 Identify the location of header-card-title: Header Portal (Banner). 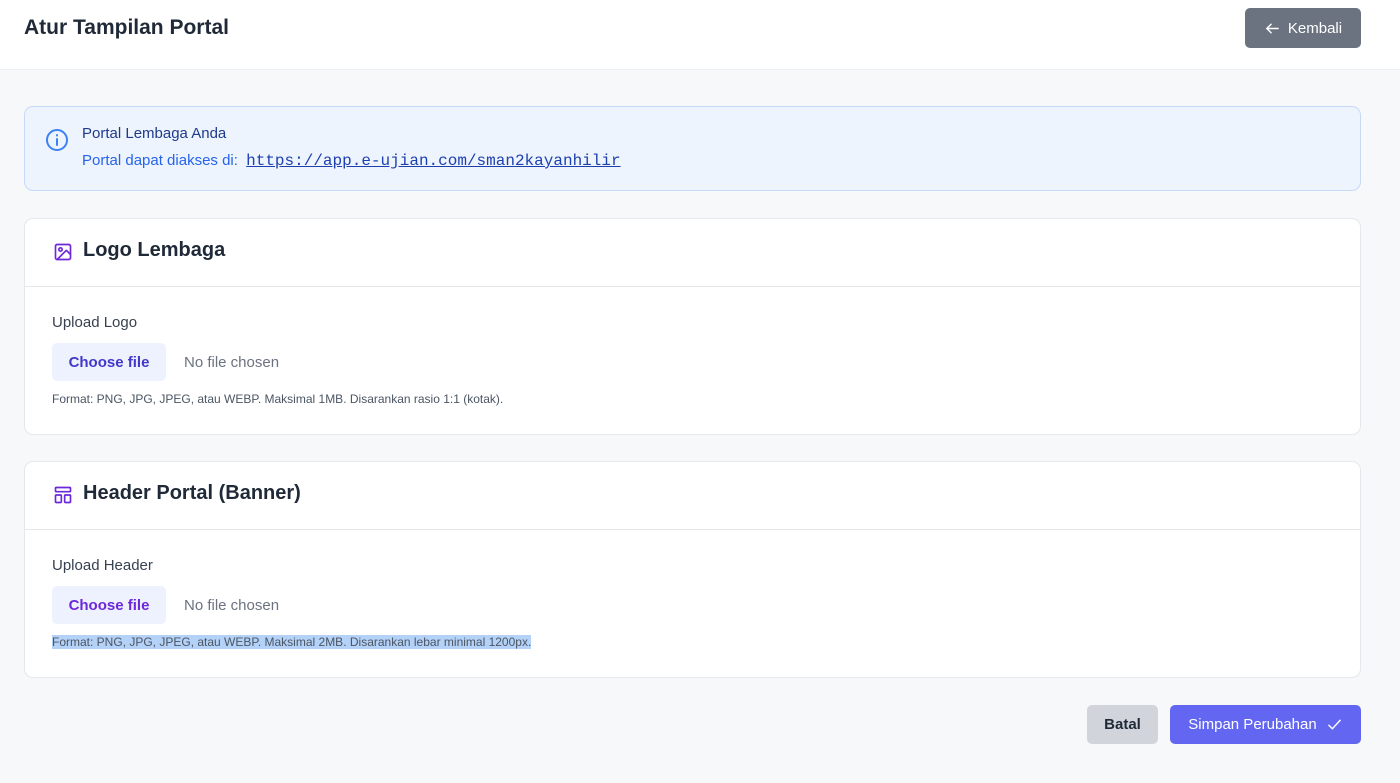
(192, 493).